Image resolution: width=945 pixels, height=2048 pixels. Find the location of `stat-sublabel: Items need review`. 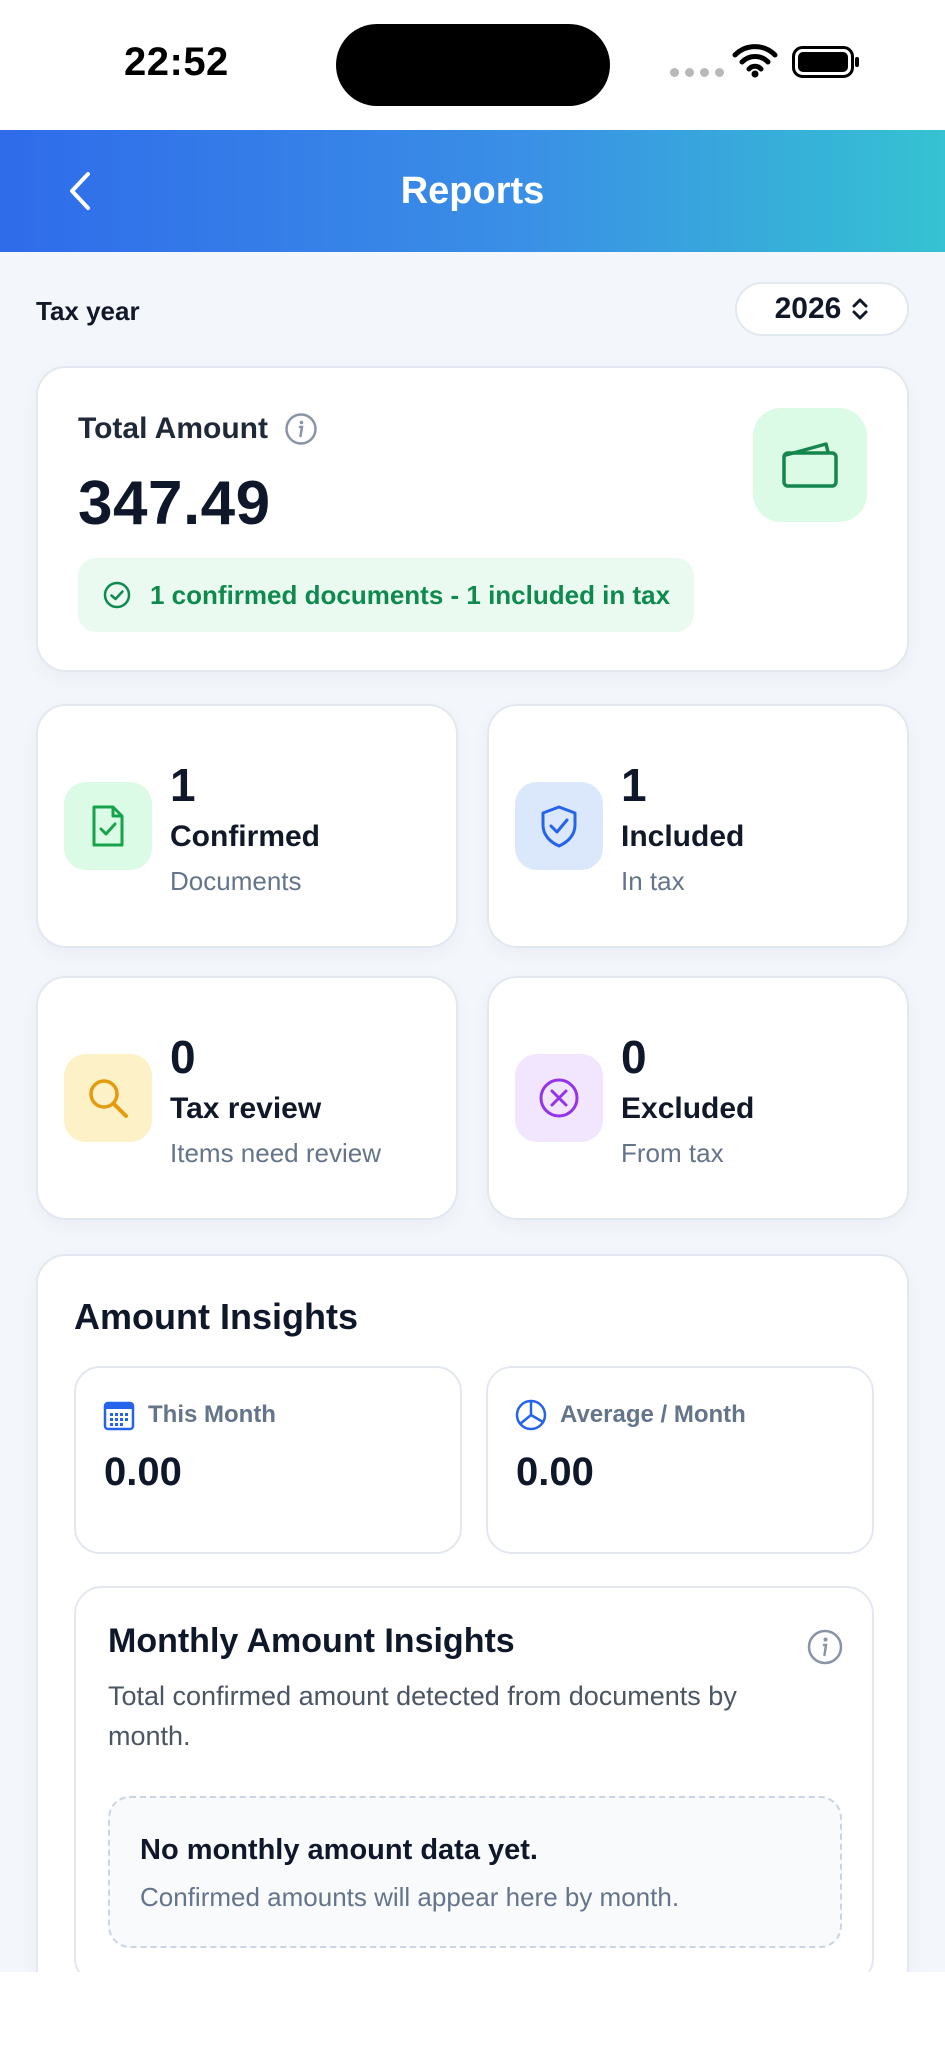

stat-sublabel: Items need review is located at coordinates (275, 1153).